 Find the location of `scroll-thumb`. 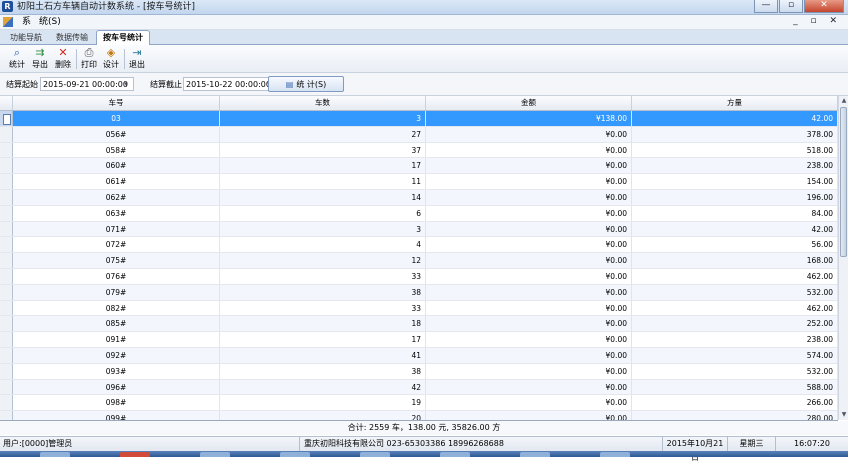

scroll-thumb is located at coordinates (843, 182).